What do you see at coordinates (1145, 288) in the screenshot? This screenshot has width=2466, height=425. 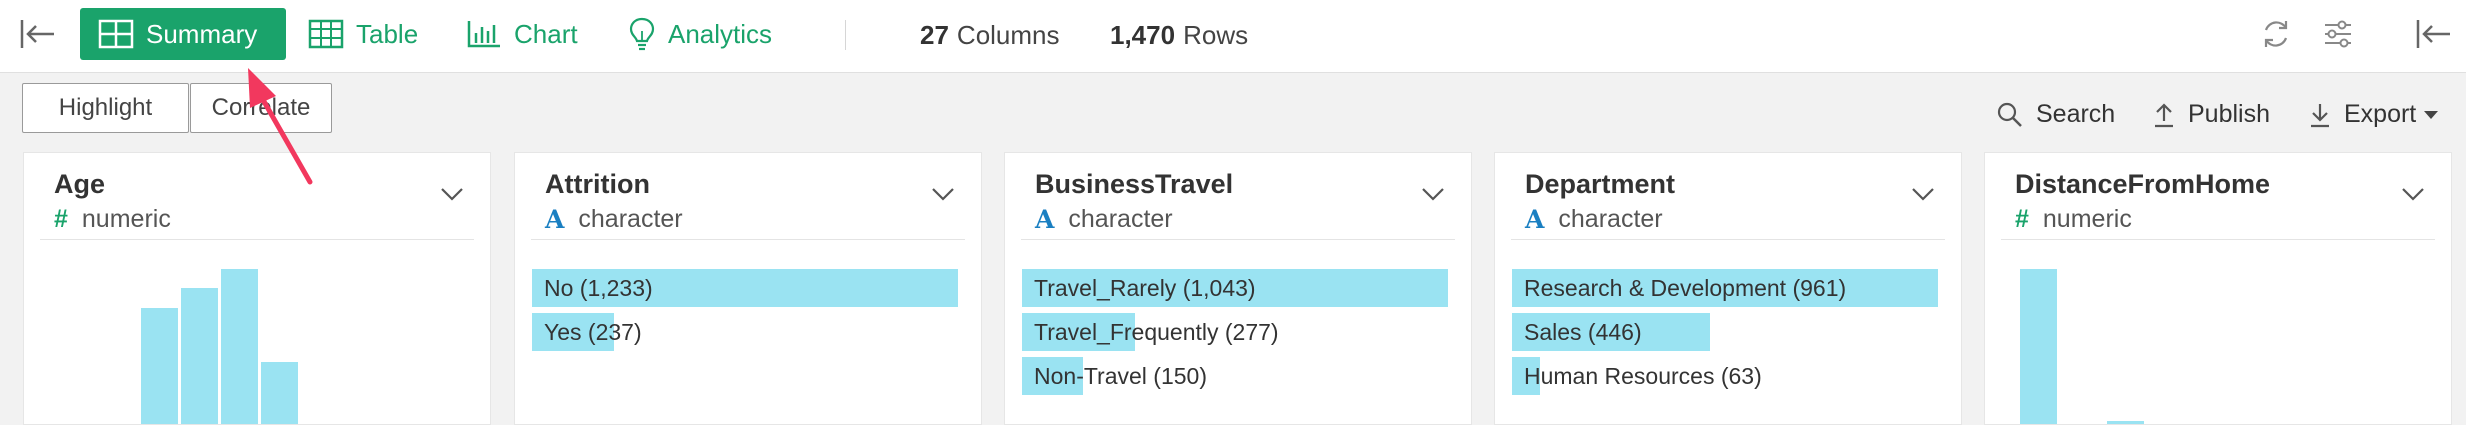 I see `value-bar-label: Travel_Rarely (1,043)` at bounding box center [1145, 288].